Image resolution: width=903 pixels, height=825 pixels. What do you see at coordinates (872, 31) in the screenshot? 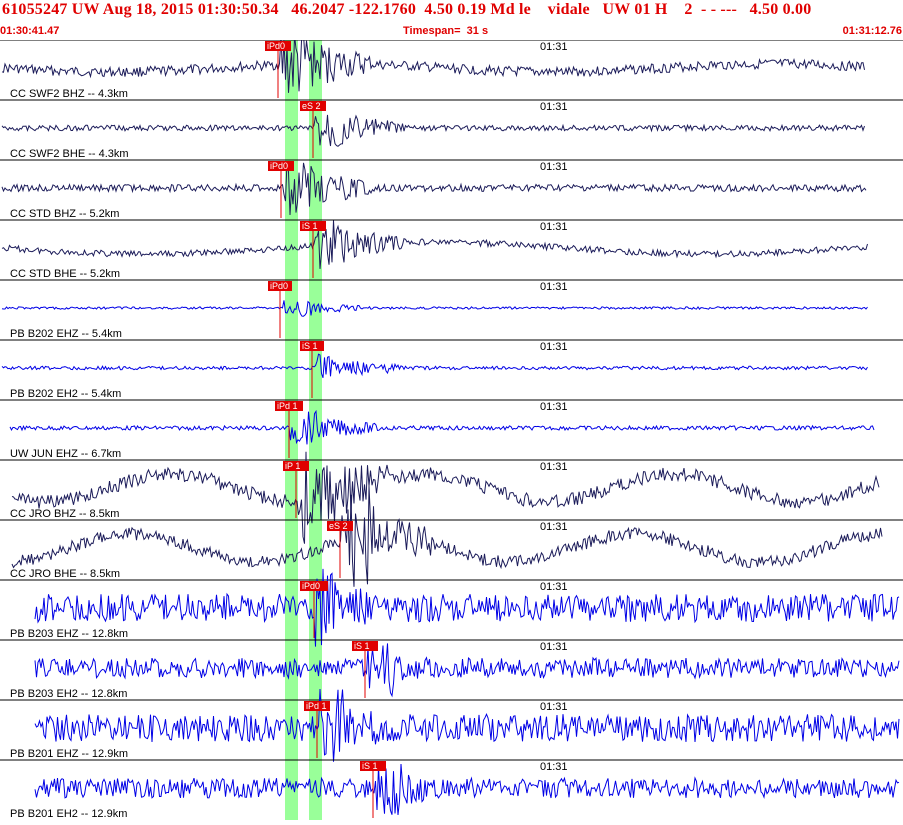
I see `end-time: 01:31:12.76` at bounding box center [872, 31].